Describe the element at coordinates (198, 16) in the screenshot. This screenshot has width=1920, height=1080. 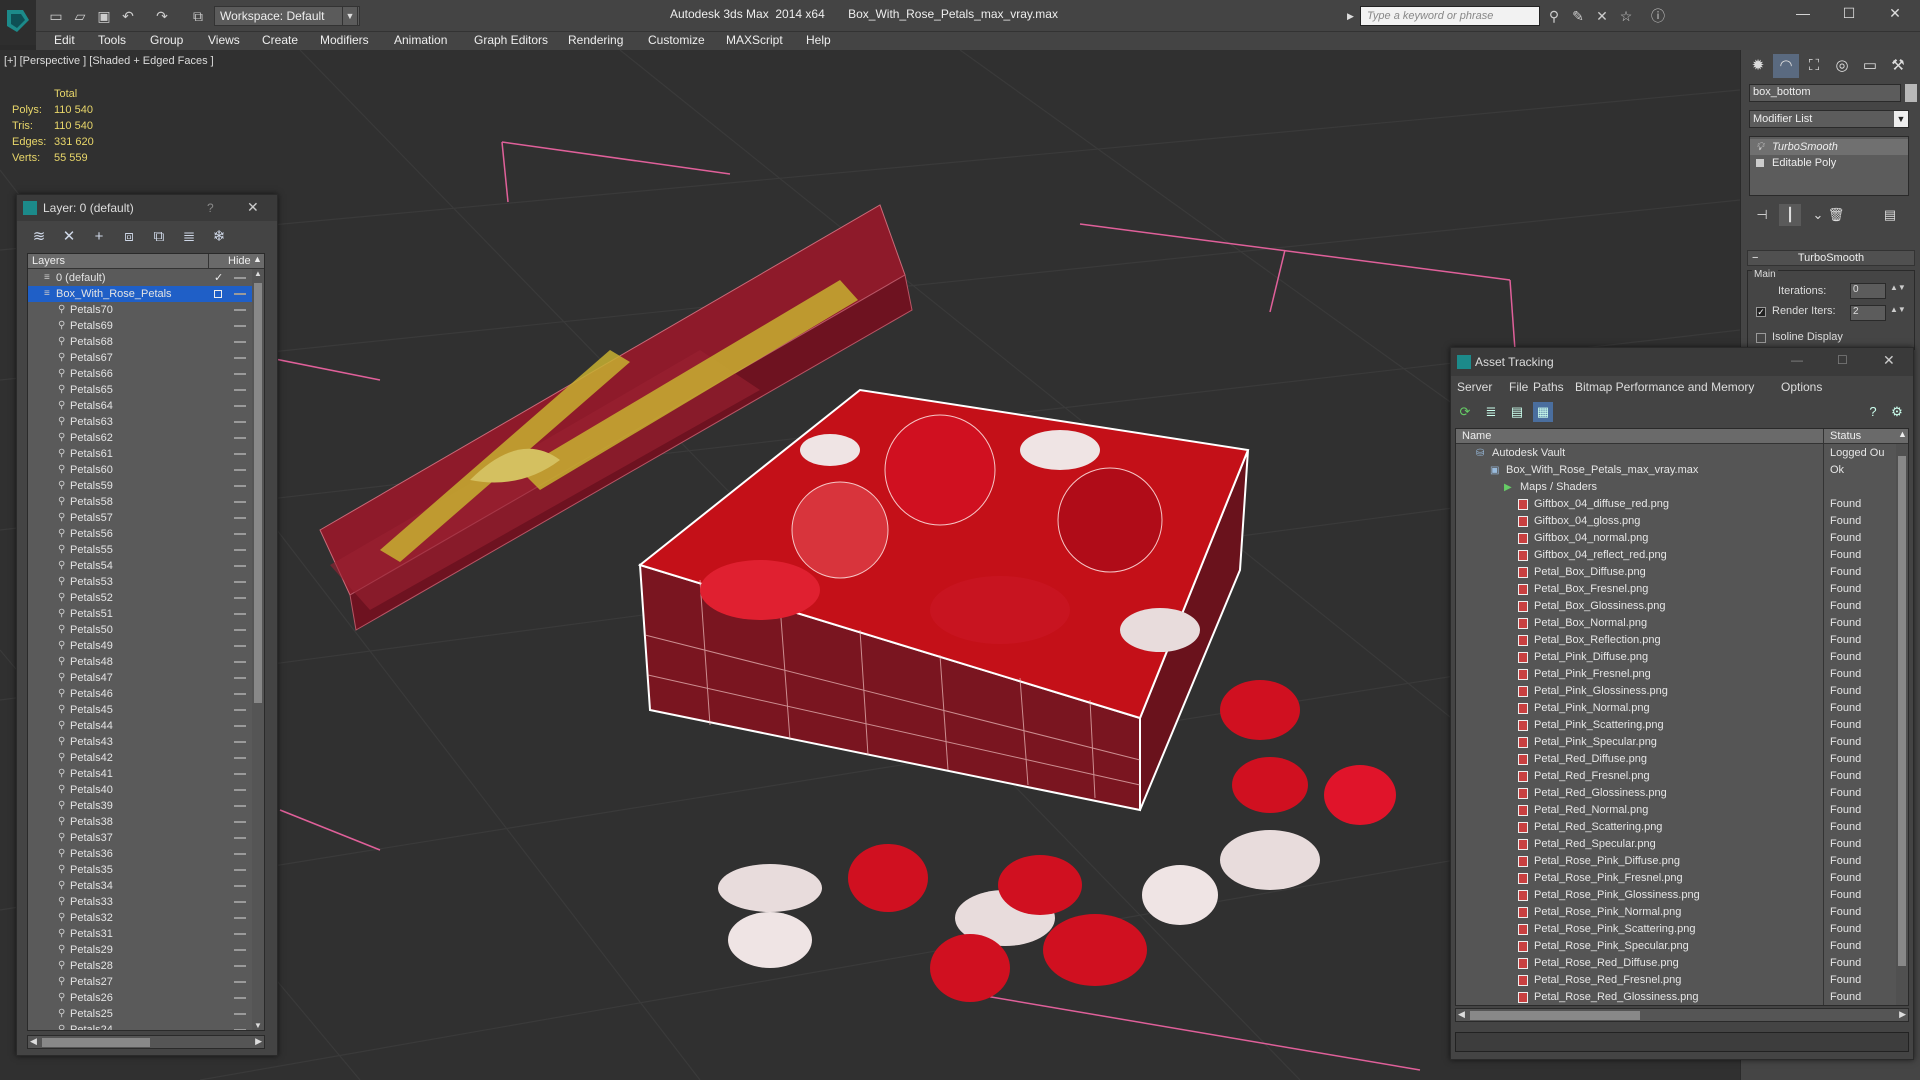
I see `project-folder-icon: ⧉` at that location.